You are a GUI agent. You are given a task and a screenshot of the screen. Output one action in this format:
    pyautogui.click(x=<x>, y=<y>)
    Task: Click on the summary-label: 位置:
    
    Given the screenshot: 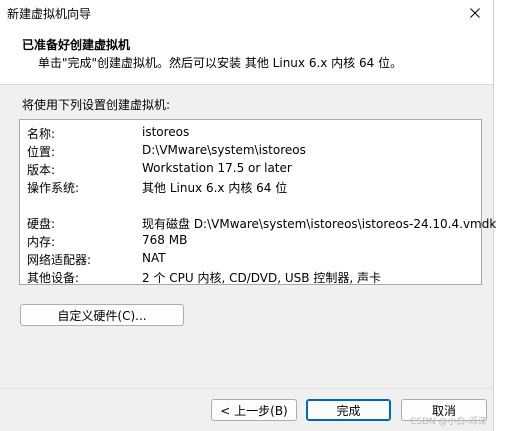 What is the action you would take?
    pyautogui.click(x=41, y=152)
    